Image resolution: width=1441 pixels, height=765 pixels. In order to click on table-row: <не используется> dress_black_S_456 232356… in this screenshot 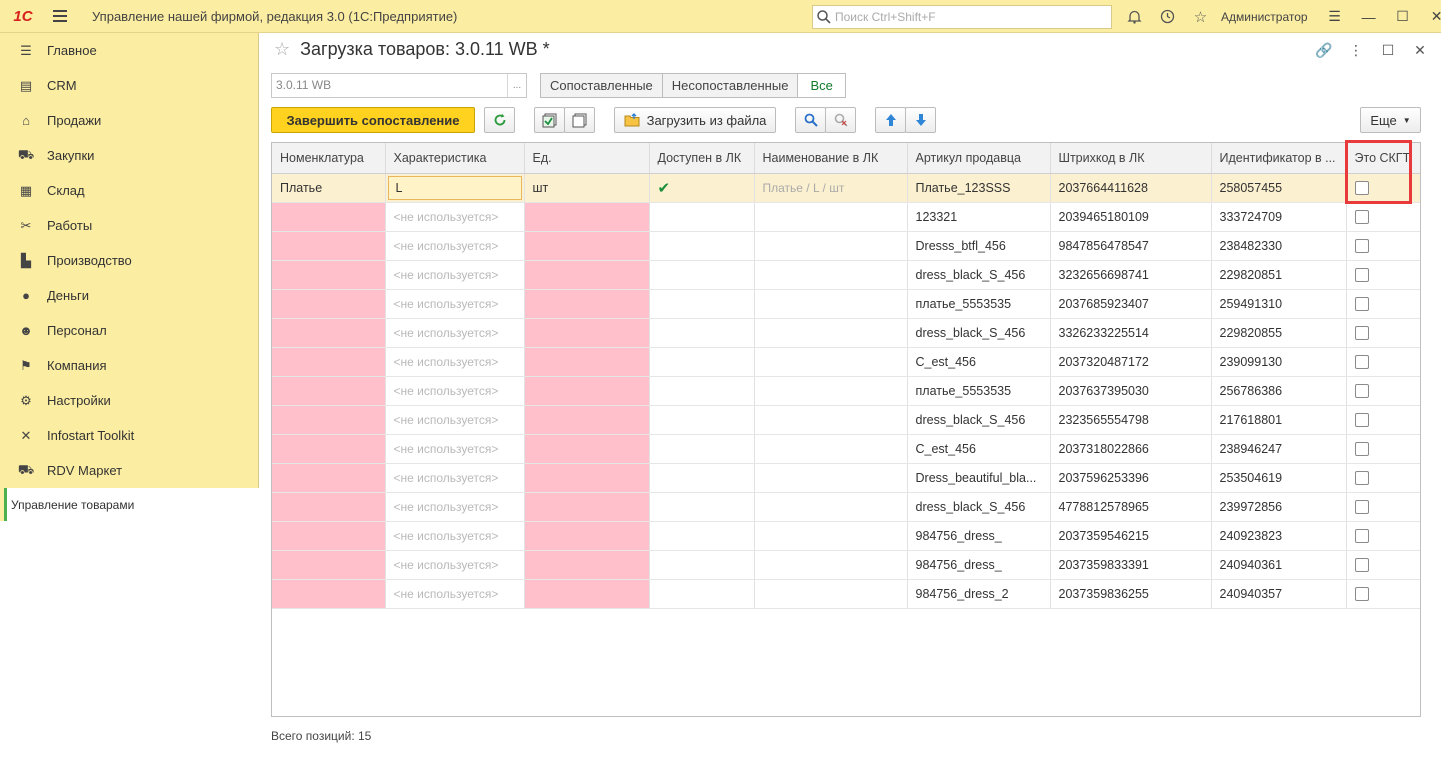, I will do `click(846, 420)`.